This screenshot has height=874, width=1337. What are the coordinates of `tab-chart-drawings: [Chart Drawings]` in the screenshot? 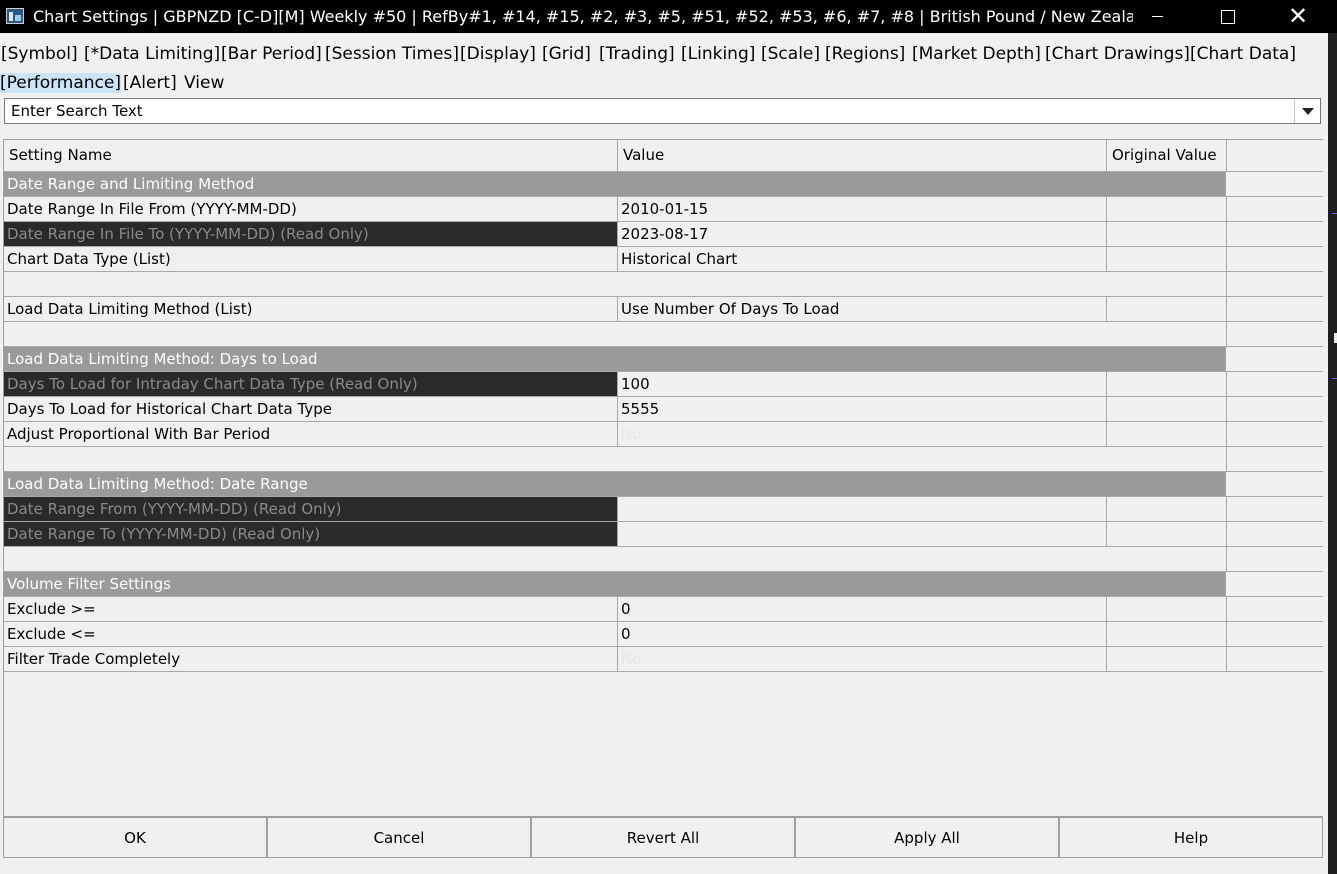 It's located at (1117, 54).